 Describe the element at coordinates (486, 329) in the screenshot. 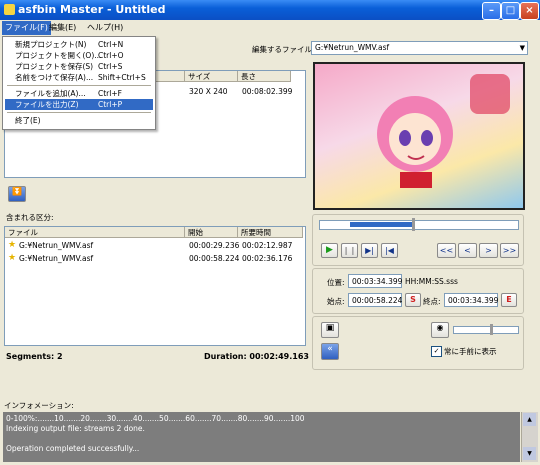

I see `volume-slider` at that location.